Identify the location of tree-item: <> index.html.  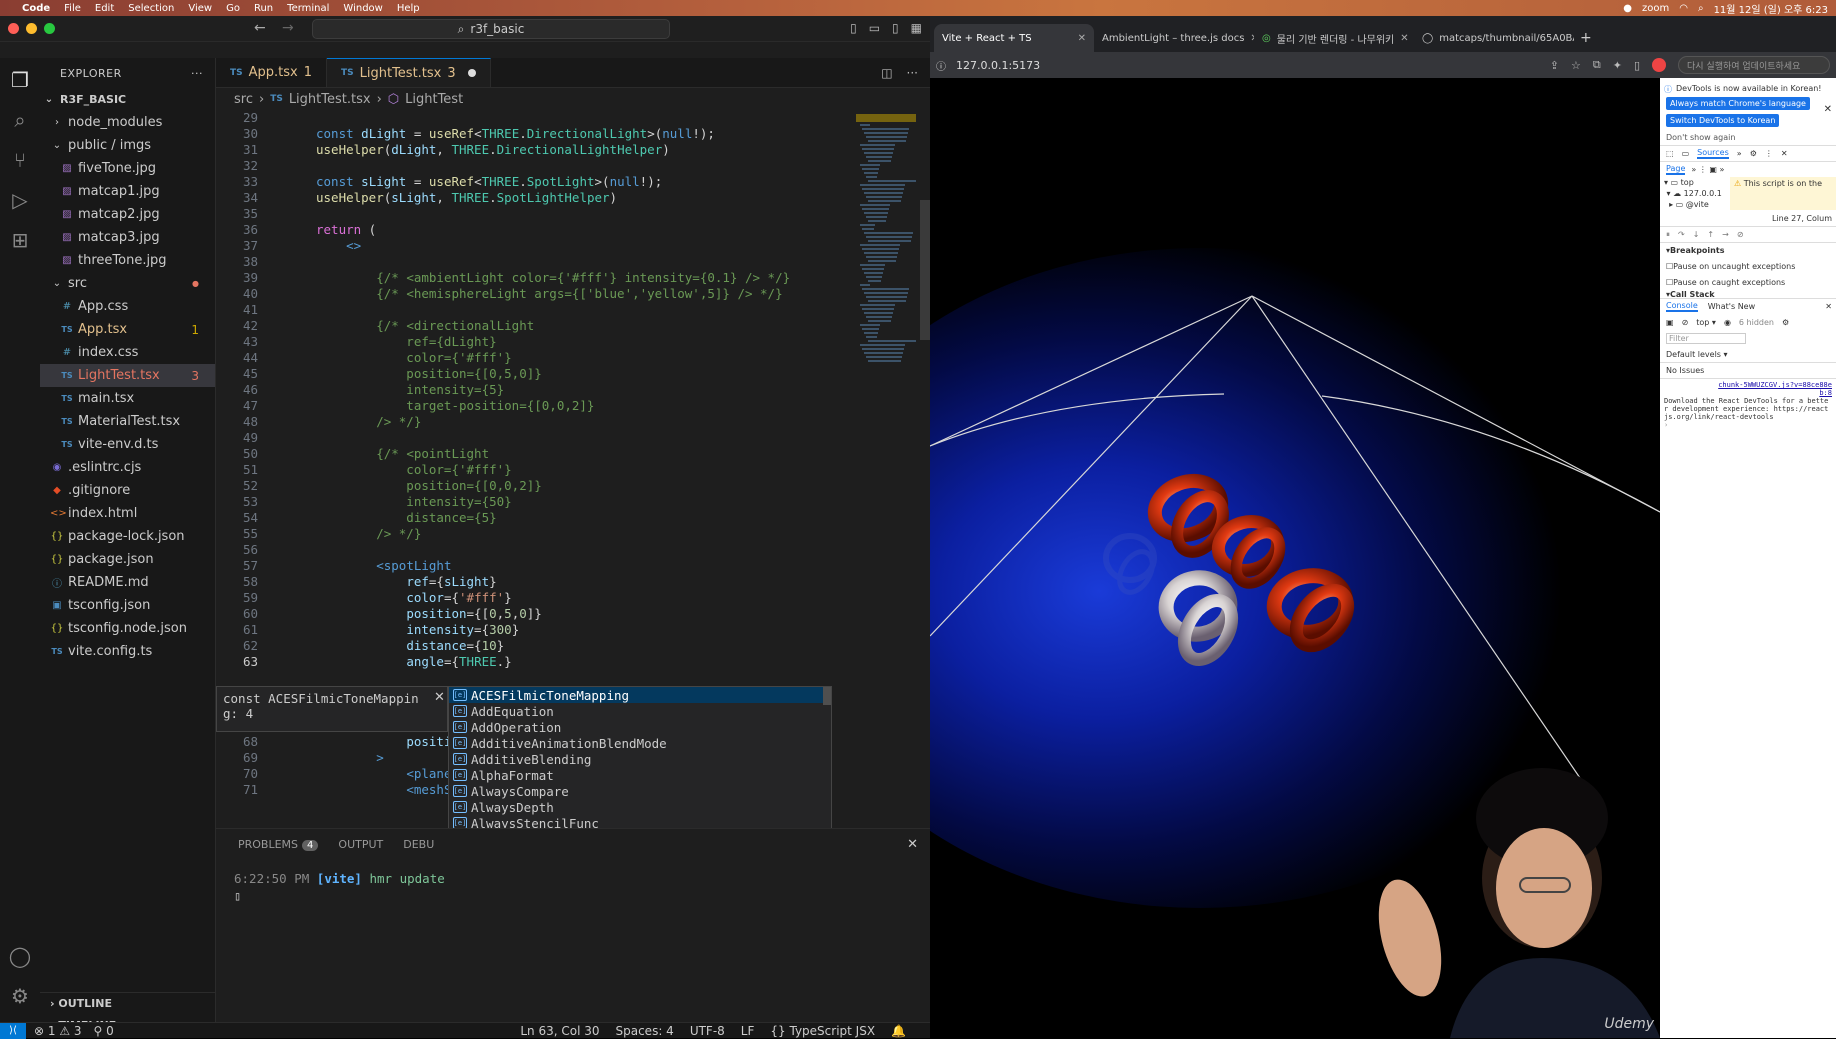
(127, 513).